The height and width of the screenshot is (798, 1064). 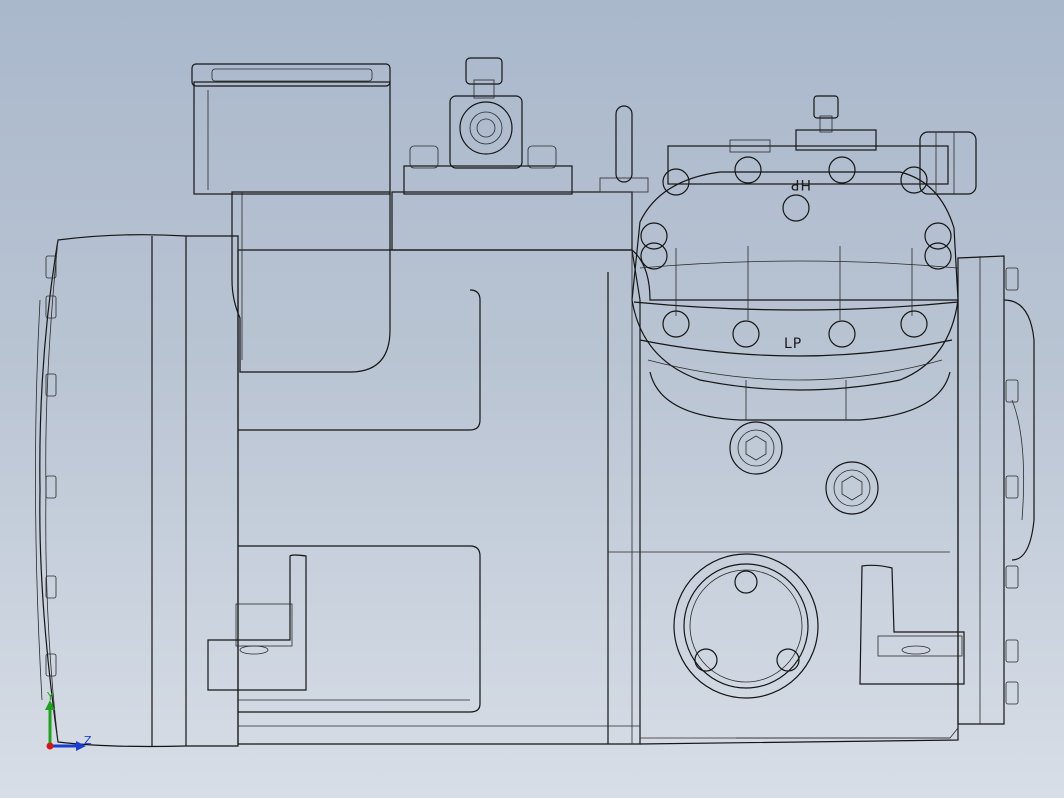 I want to click on terminal-box, so click(x=291, y=218).